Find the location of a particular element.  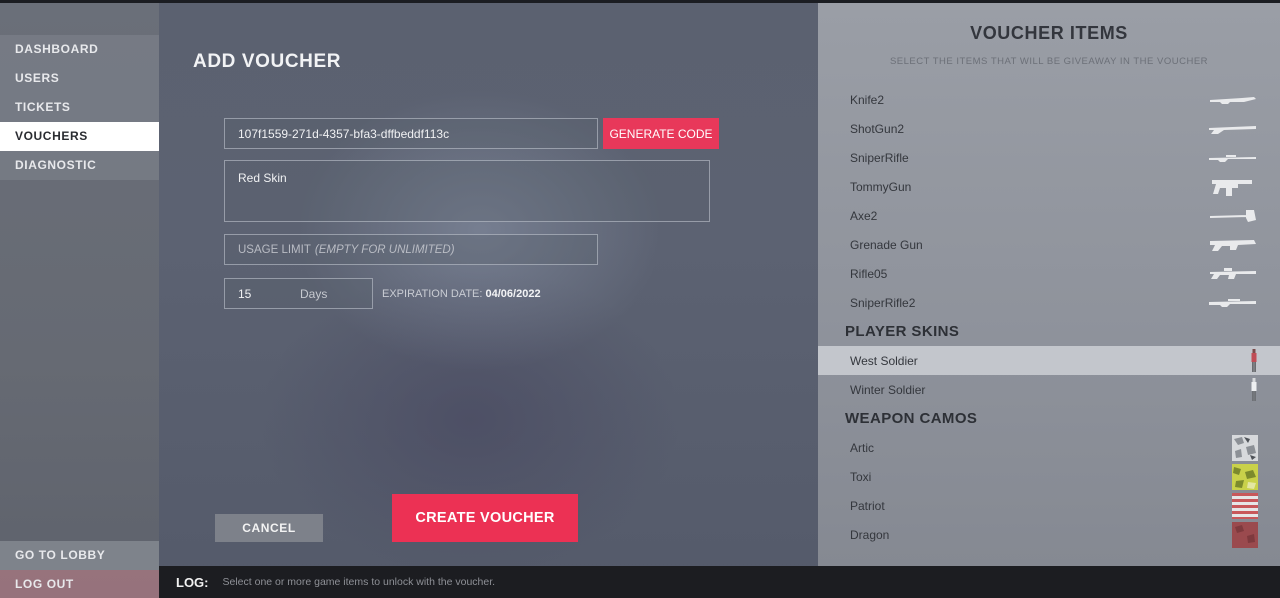

item-name: Dragon is located at coordinates (870, 534).